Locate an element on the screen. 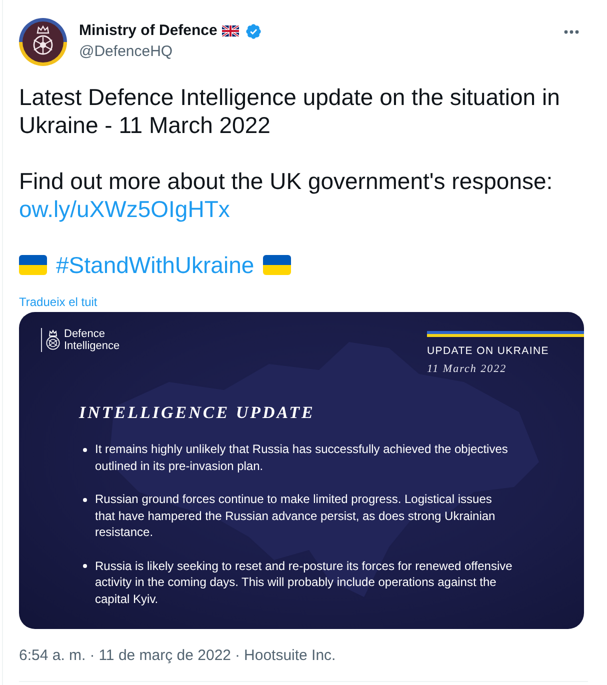 The width and height of the screenshot is (607, 685). bullet-text: Russian ground forces continue to make limited progress. Logistical issues that have hampered the Russian advance persist, as does strong Ukrainian resistance. is located at coordinates (295, 515).